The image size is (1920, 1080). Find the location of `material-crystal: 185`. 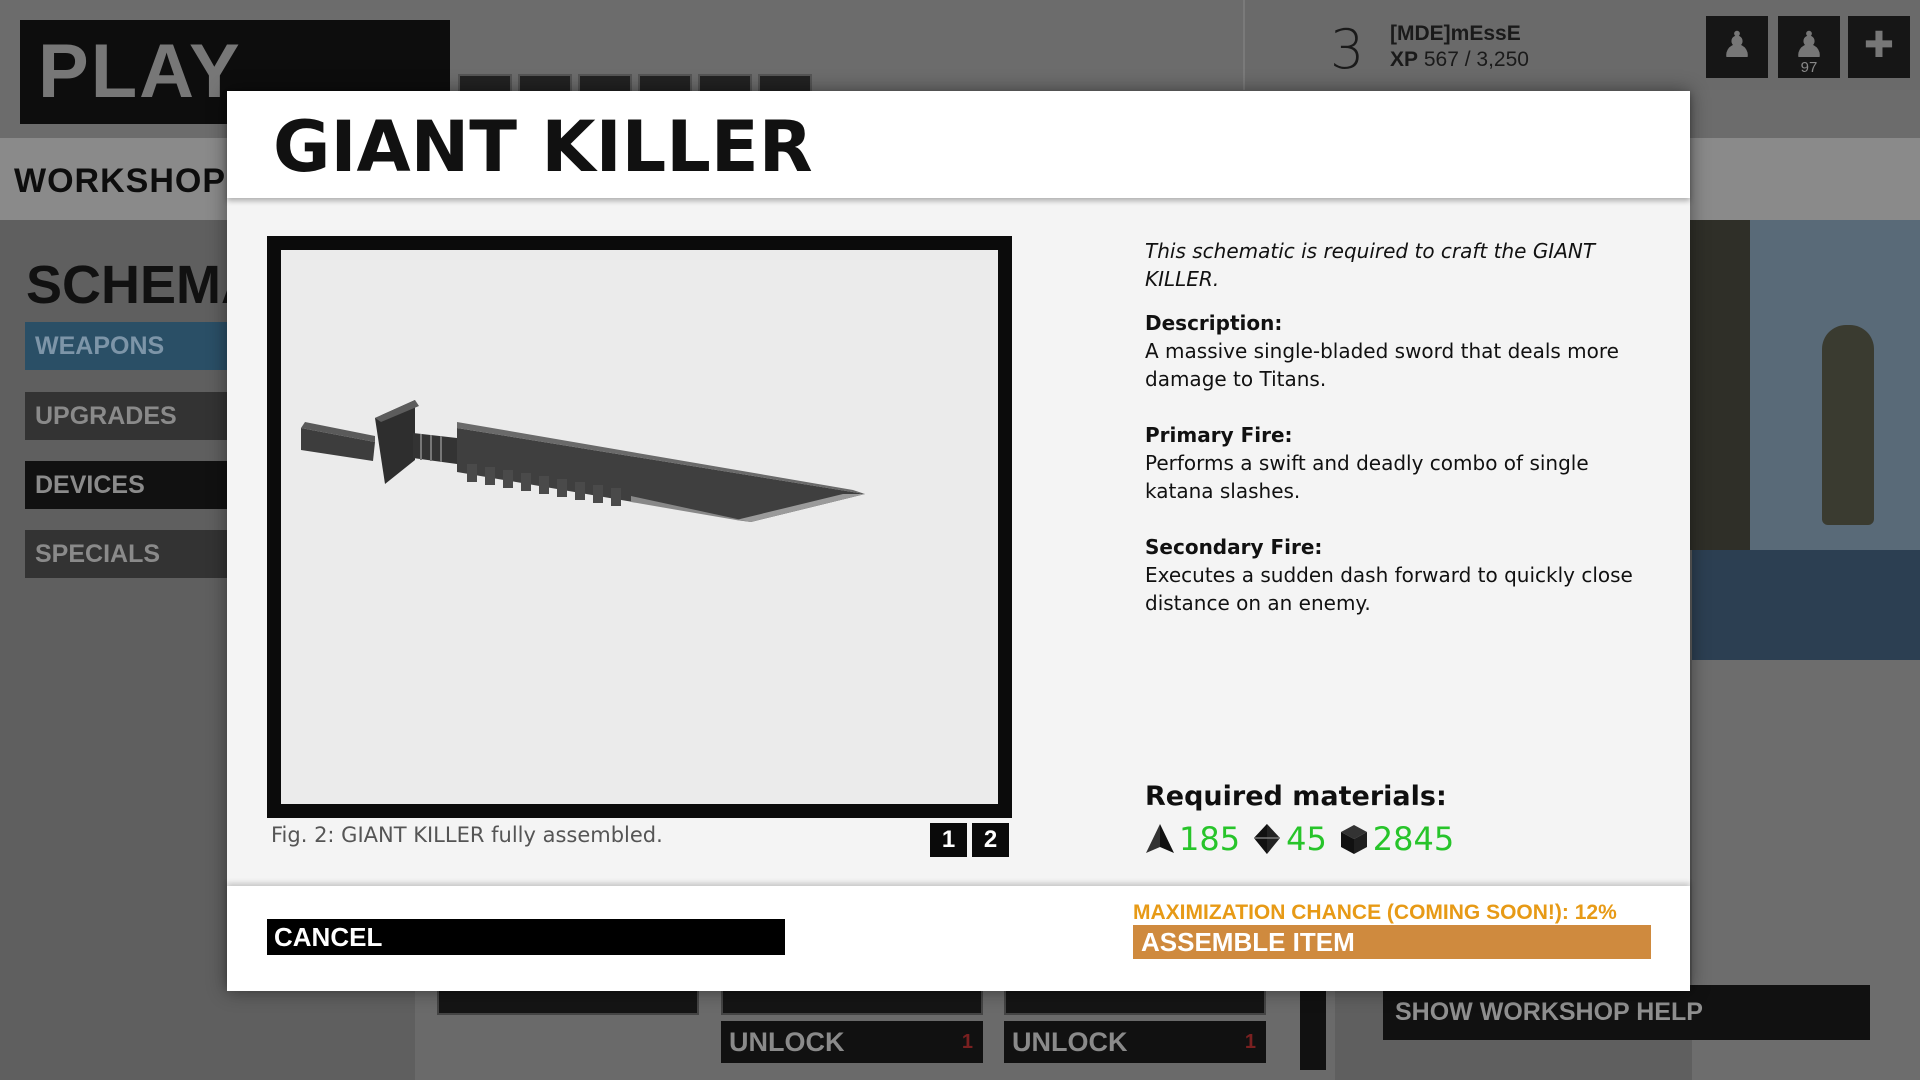

material-crystal: 185 is located at coordinates (1192, 839).